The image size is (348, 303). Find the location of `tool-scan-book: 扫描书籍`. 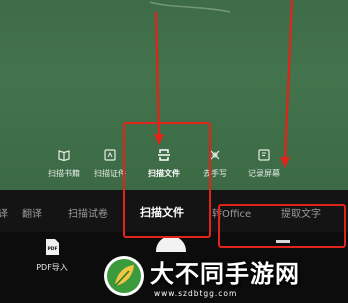

tool-scan-book: 扫描书籍 is located at coordinates (64, 166).